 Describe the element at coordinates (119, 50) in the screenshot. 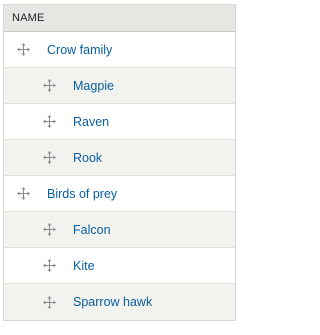

I see `tree-row: Crow family` at that location.